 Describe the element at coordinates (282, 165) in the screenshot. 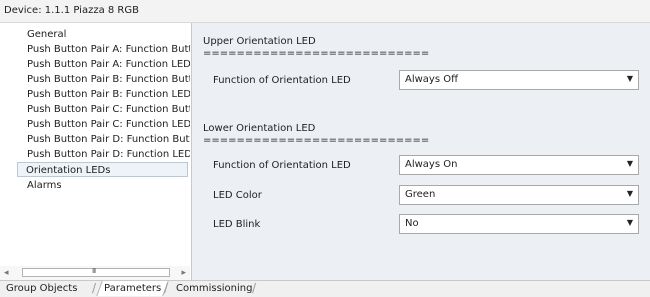

I see `lower-function-label: Function of Orientation LED` at that location.